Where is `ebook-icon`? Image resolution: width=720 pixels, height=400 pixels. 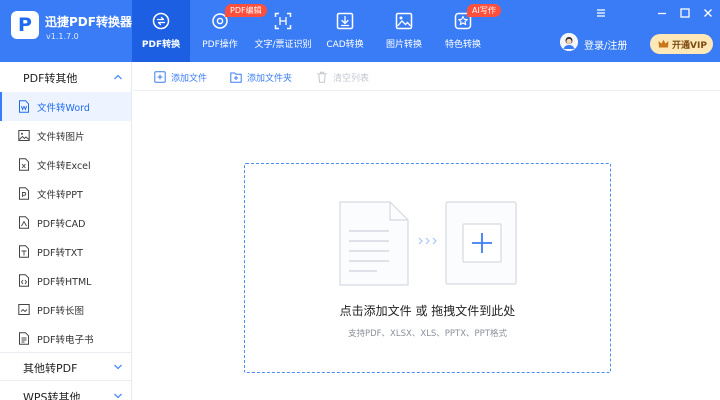
ebook-icon is located at coordinates (24, 338).